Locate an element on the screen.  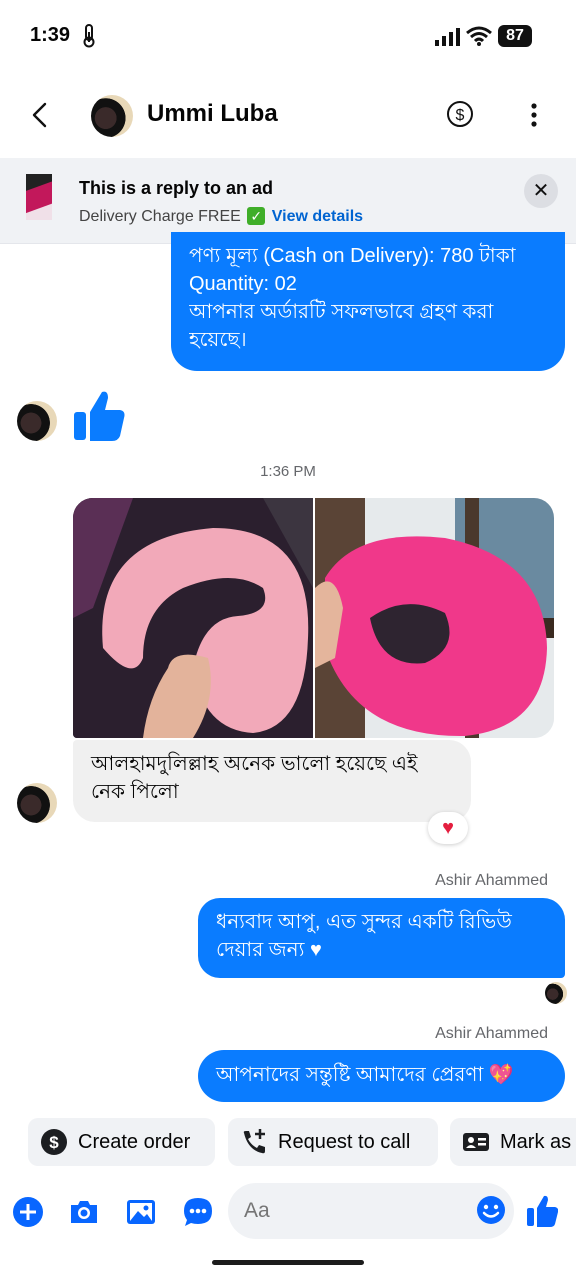
chip-label: Request to call is located at coordinates (344, 1141).